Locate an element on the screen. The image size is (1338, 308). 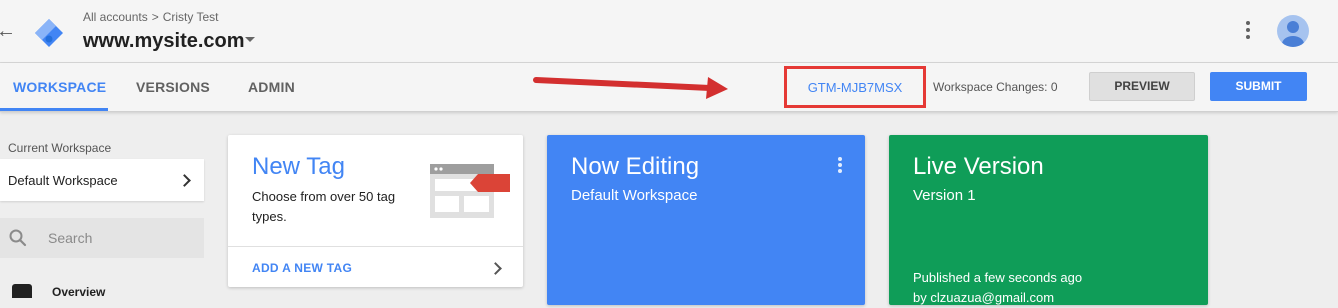
overview-icon is located at coordinates (22, 291).